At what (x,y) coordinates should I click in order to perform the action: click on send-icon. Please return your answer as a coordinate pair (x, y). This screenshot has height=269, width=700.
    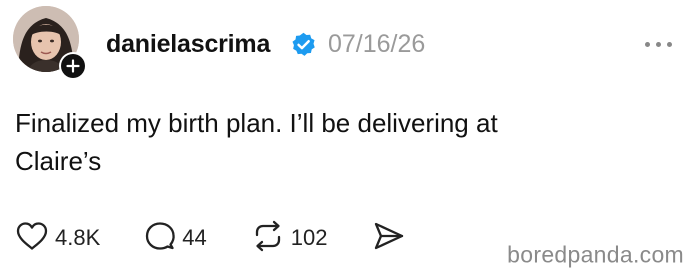
    Looking at the image, I should click on (389, 238).